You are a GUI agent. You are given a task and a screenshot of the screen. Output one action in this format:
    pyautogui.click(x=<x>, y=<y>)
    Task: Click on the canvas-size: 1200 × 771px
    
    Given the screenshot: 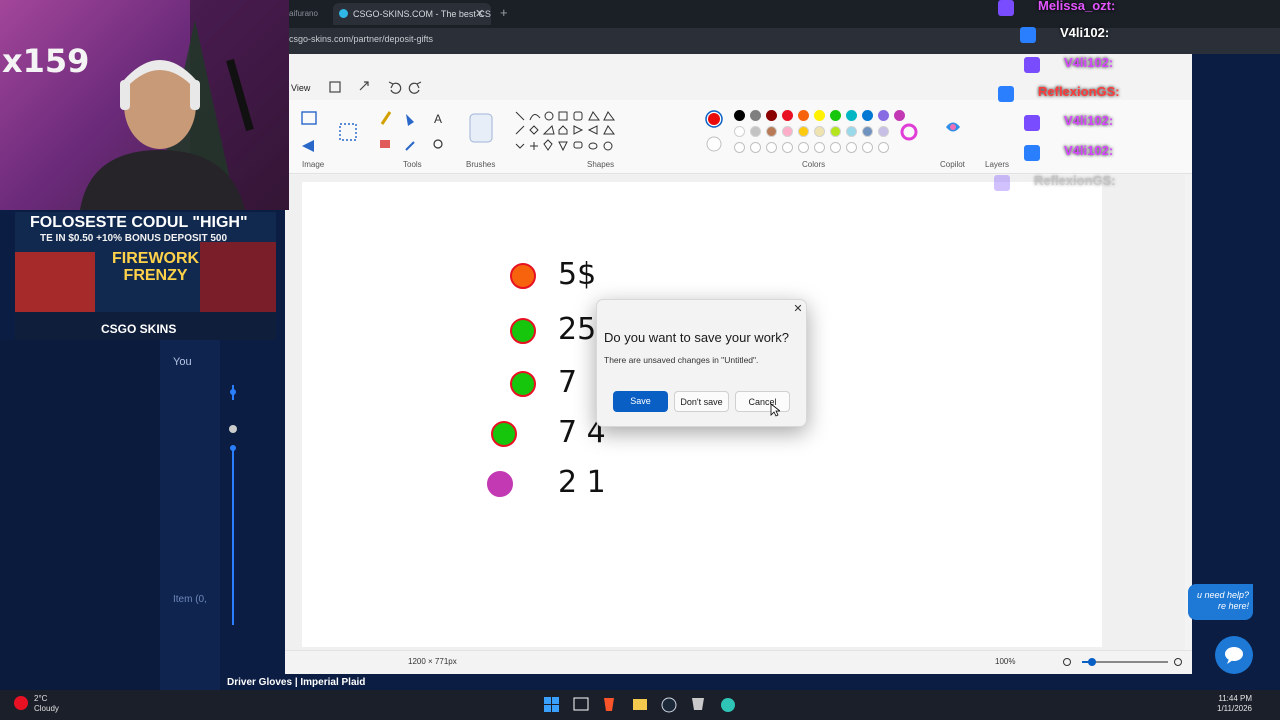 What is the action you would take?
    pyautogui.click(x=432, y=661)
    